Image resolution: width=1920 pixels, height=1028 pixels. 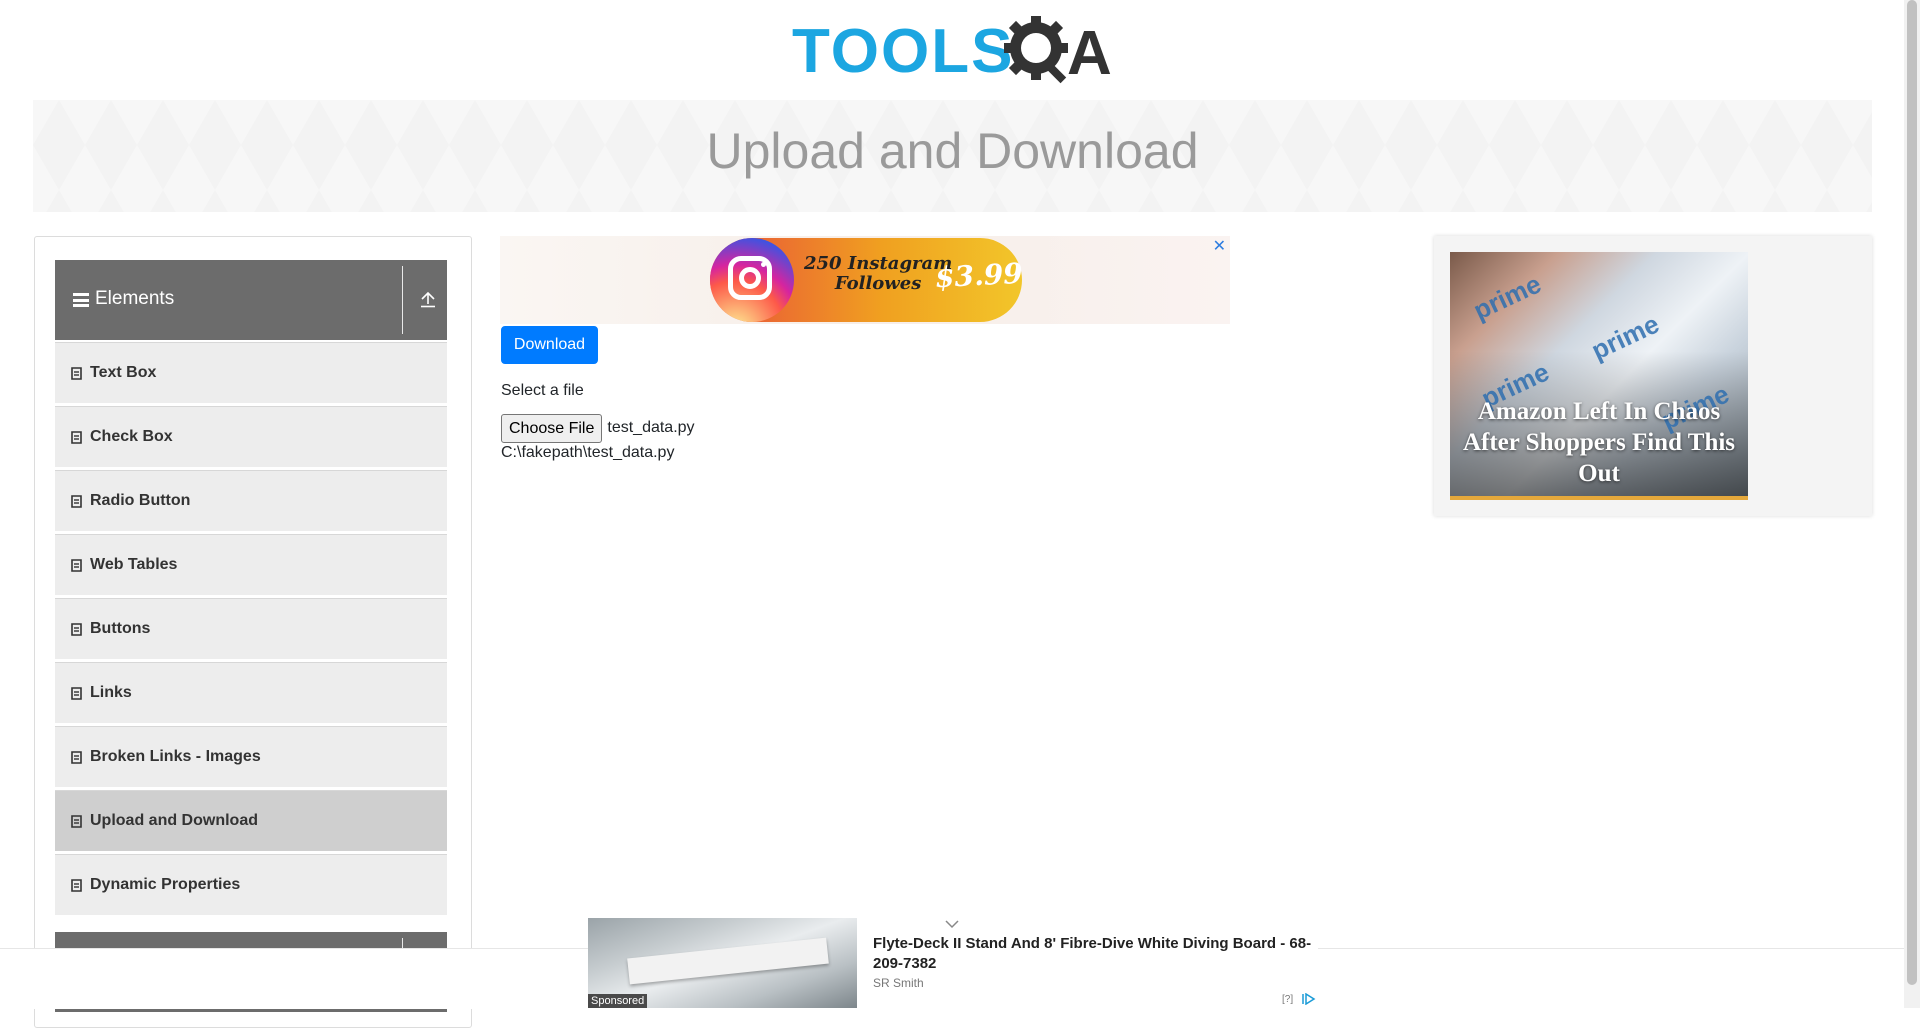 I want to click on instagram-icon, so click(x=752, y=280).